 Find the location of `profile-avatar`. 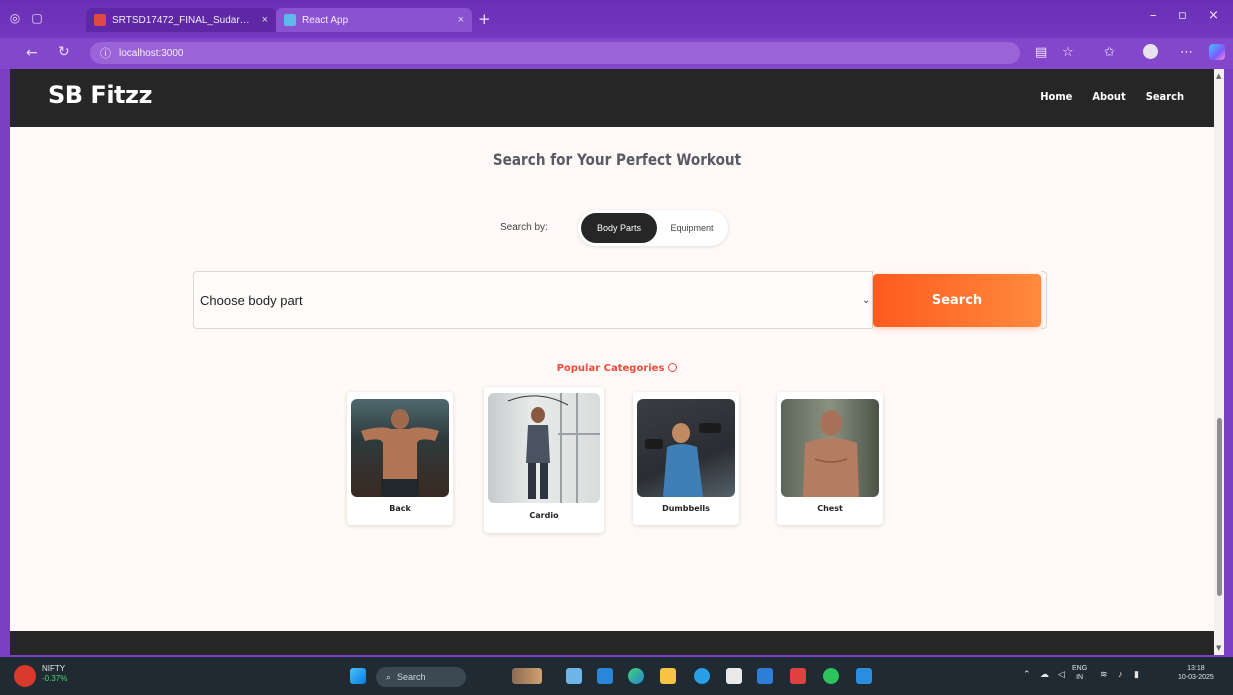

profile-avatar is located at coordinates (1150, 51).